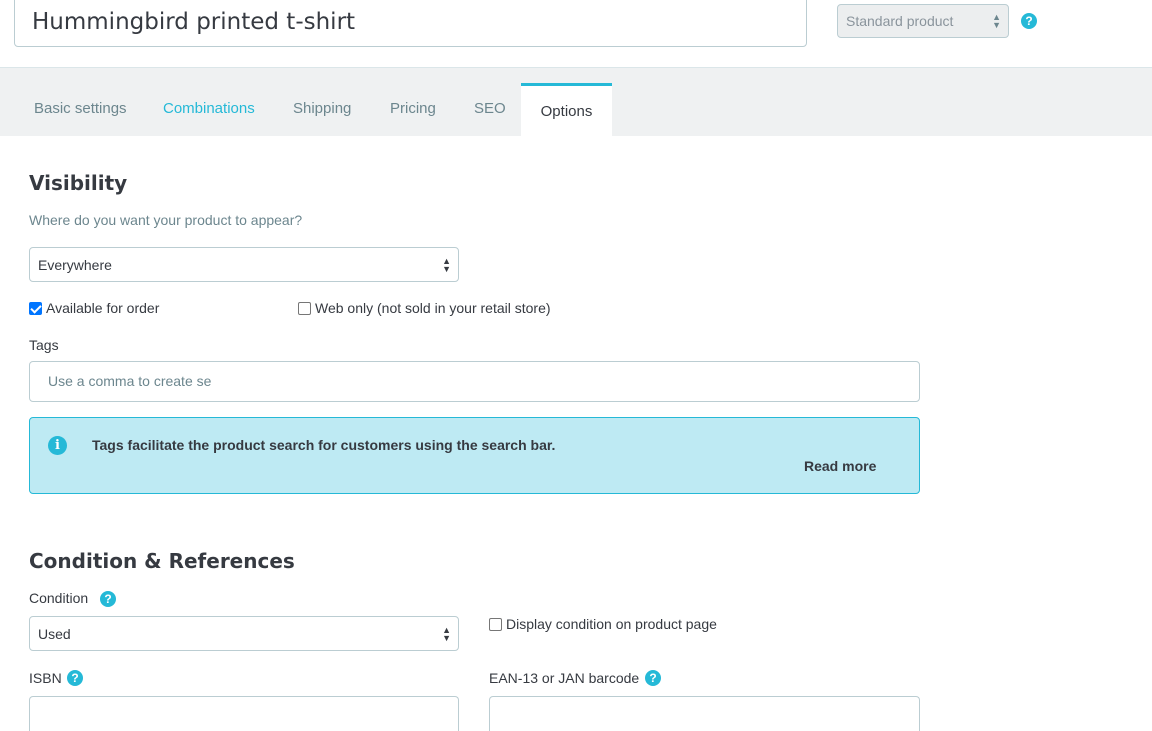 This screenshot has height=731, width=1152. Describe the element at coordinates (1029, 21) in the screenshot. I see `product-type-help-icon: ?` at that location.